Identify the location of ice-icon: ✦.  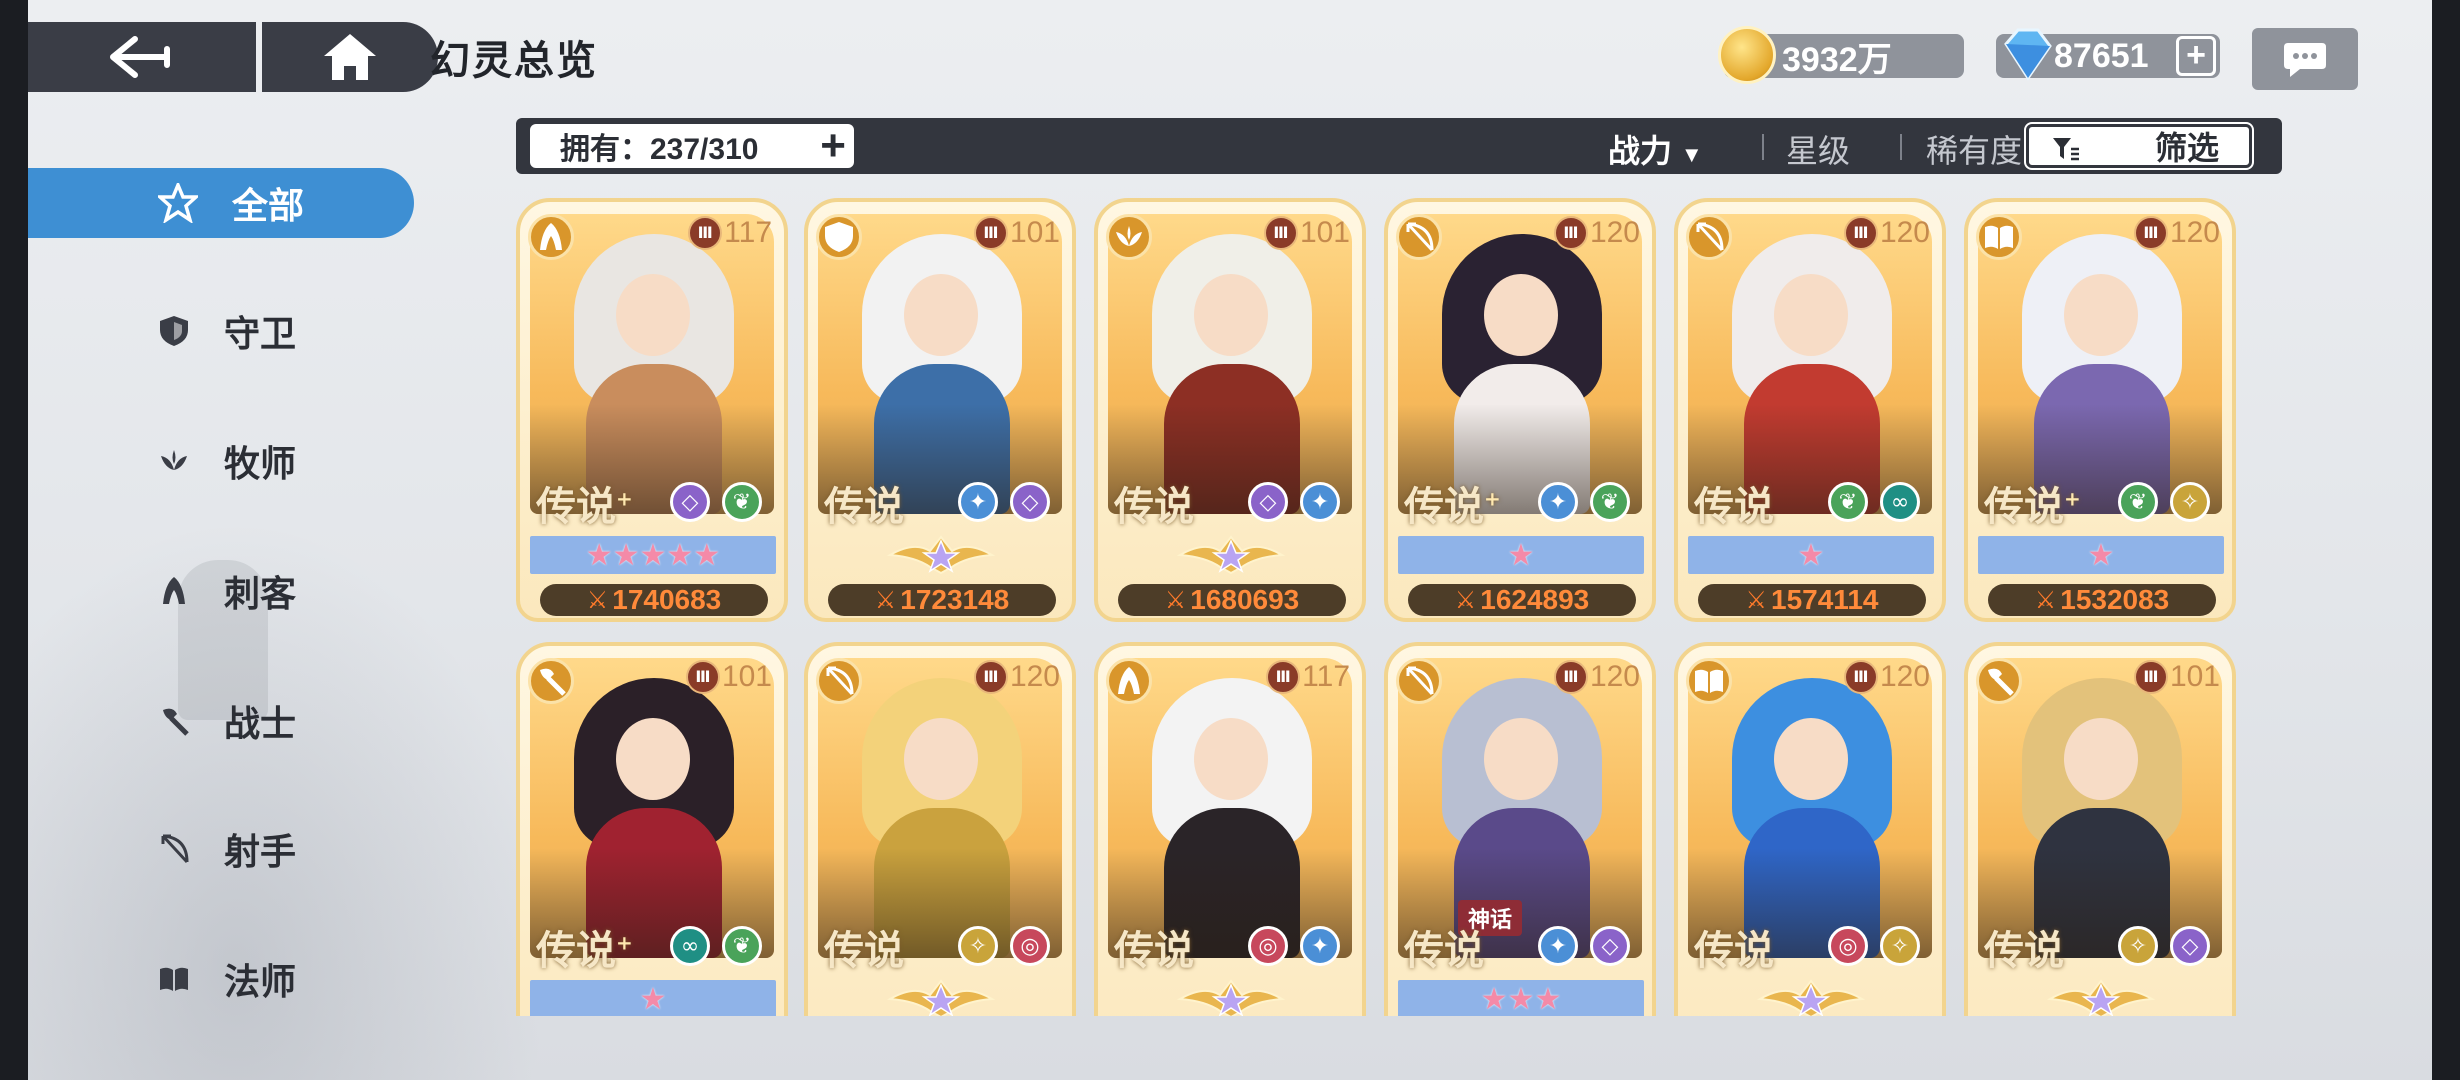
(1558, 502).